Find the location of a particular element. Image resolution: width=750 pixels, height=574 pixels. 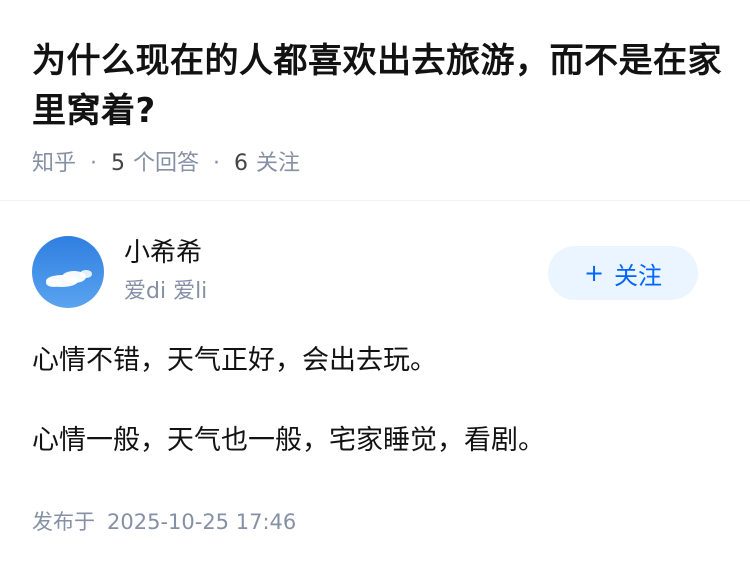

source-label: 知乎 is located at coordinates (54, 164).